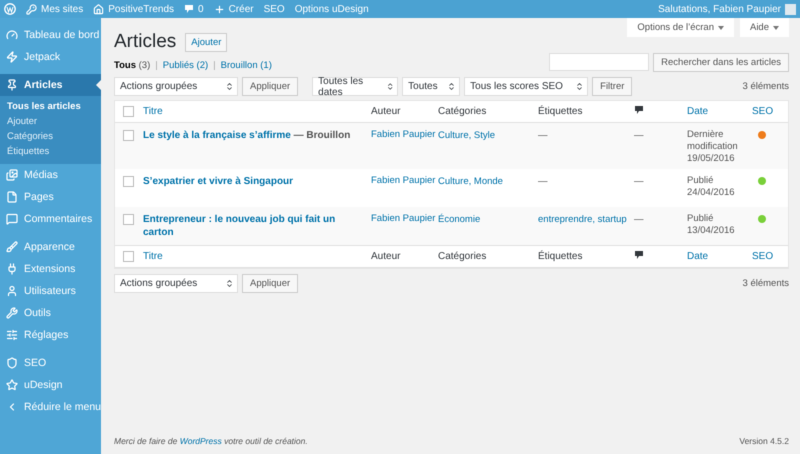 The image size is (800, 454). What do you see at coordinates (764, 441) in the screenshot?
I see `version-text: Version 4.5.2` at bounding box center [764, 441].